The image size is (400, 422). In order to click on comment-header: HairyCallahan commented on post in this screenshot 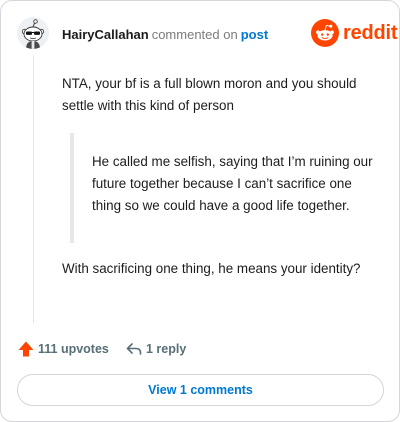, I will do `click(165, 35)`.